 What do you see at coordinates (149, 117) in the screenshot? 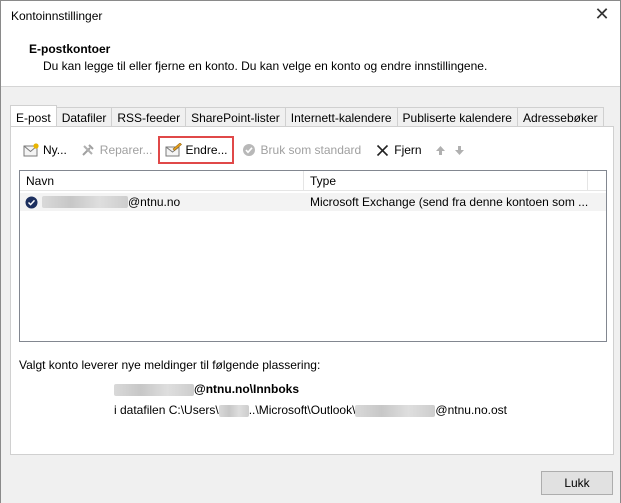
I see `tab-rss-feeds: RSS-feeder` at bounding box center [149, 117].